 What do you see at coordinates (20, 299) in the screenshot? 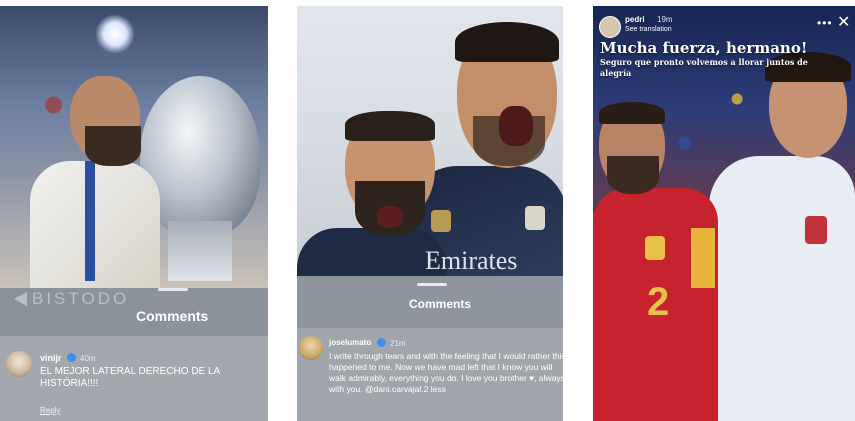
I see `send-icon` at bounding box center [20, 299].